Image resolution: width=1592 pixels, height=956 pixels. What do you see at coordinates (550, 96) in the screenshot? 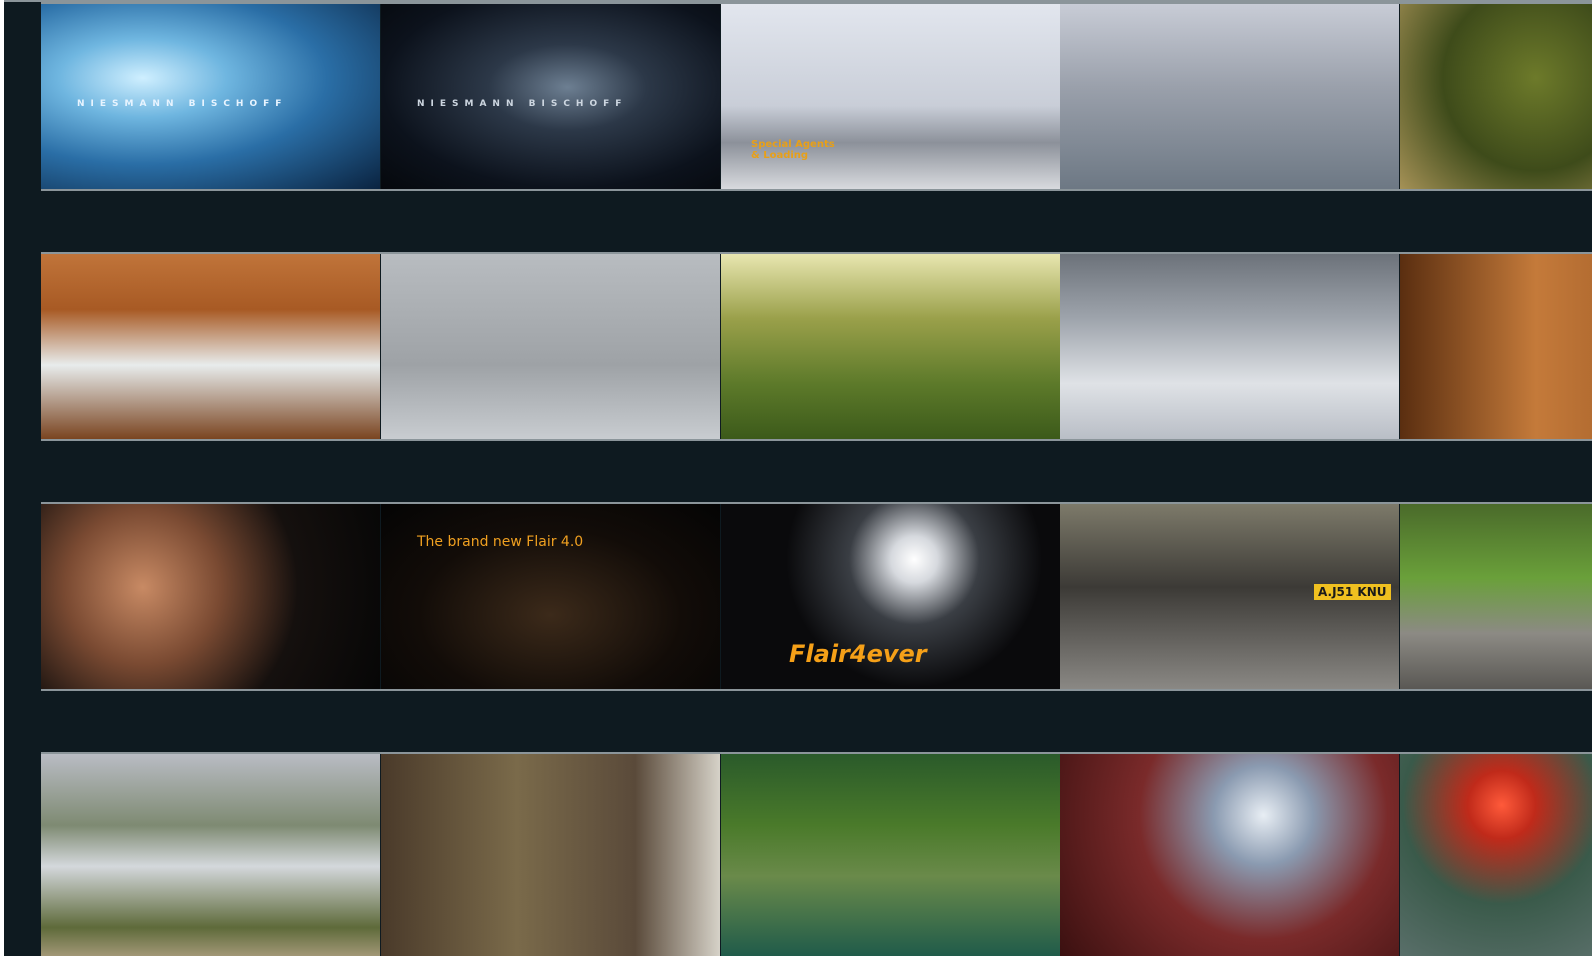
I see `tile-dark-logo: NIESMANN BISCHOFF` at bounding box center [550, 96].